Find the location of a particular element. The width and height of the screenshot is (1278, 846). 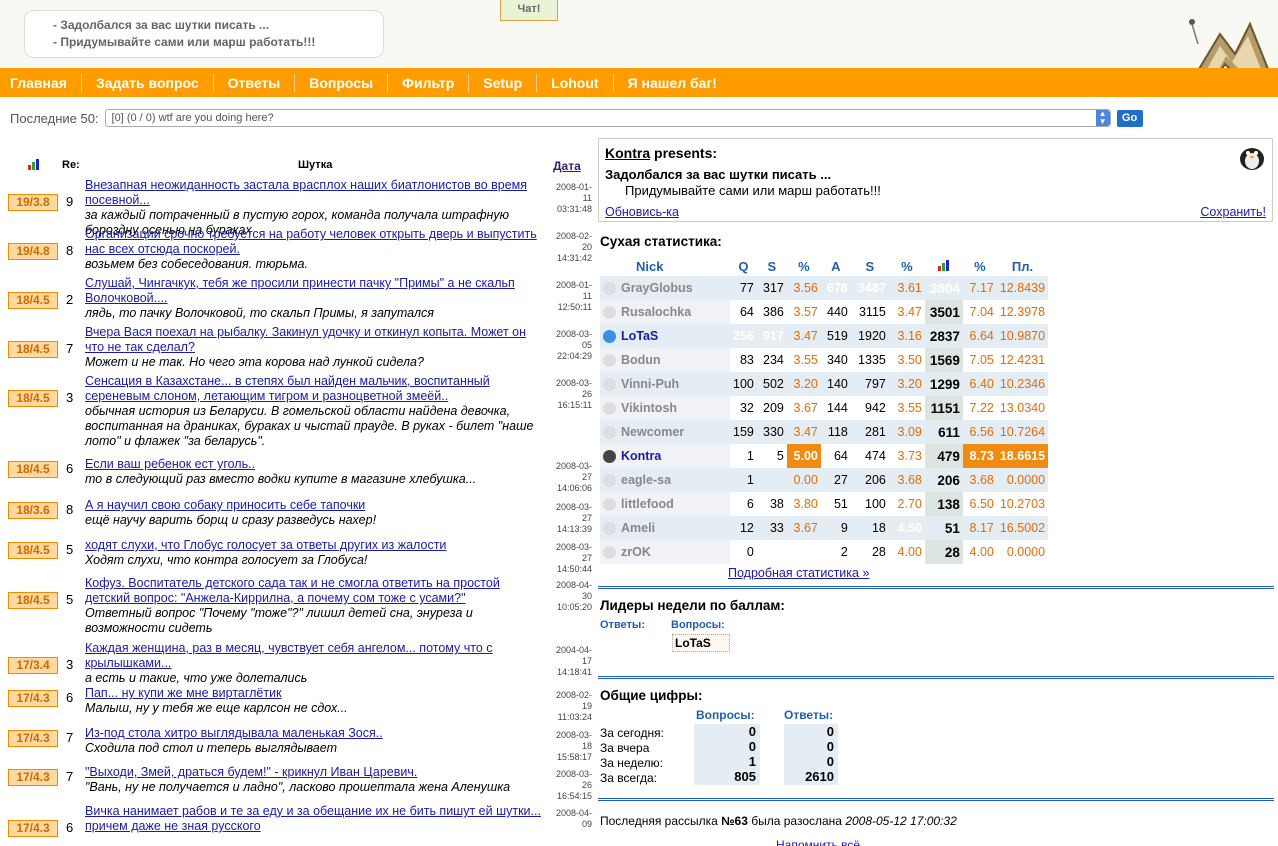

stats-cell: 138 is located at coordinates (943, 504).